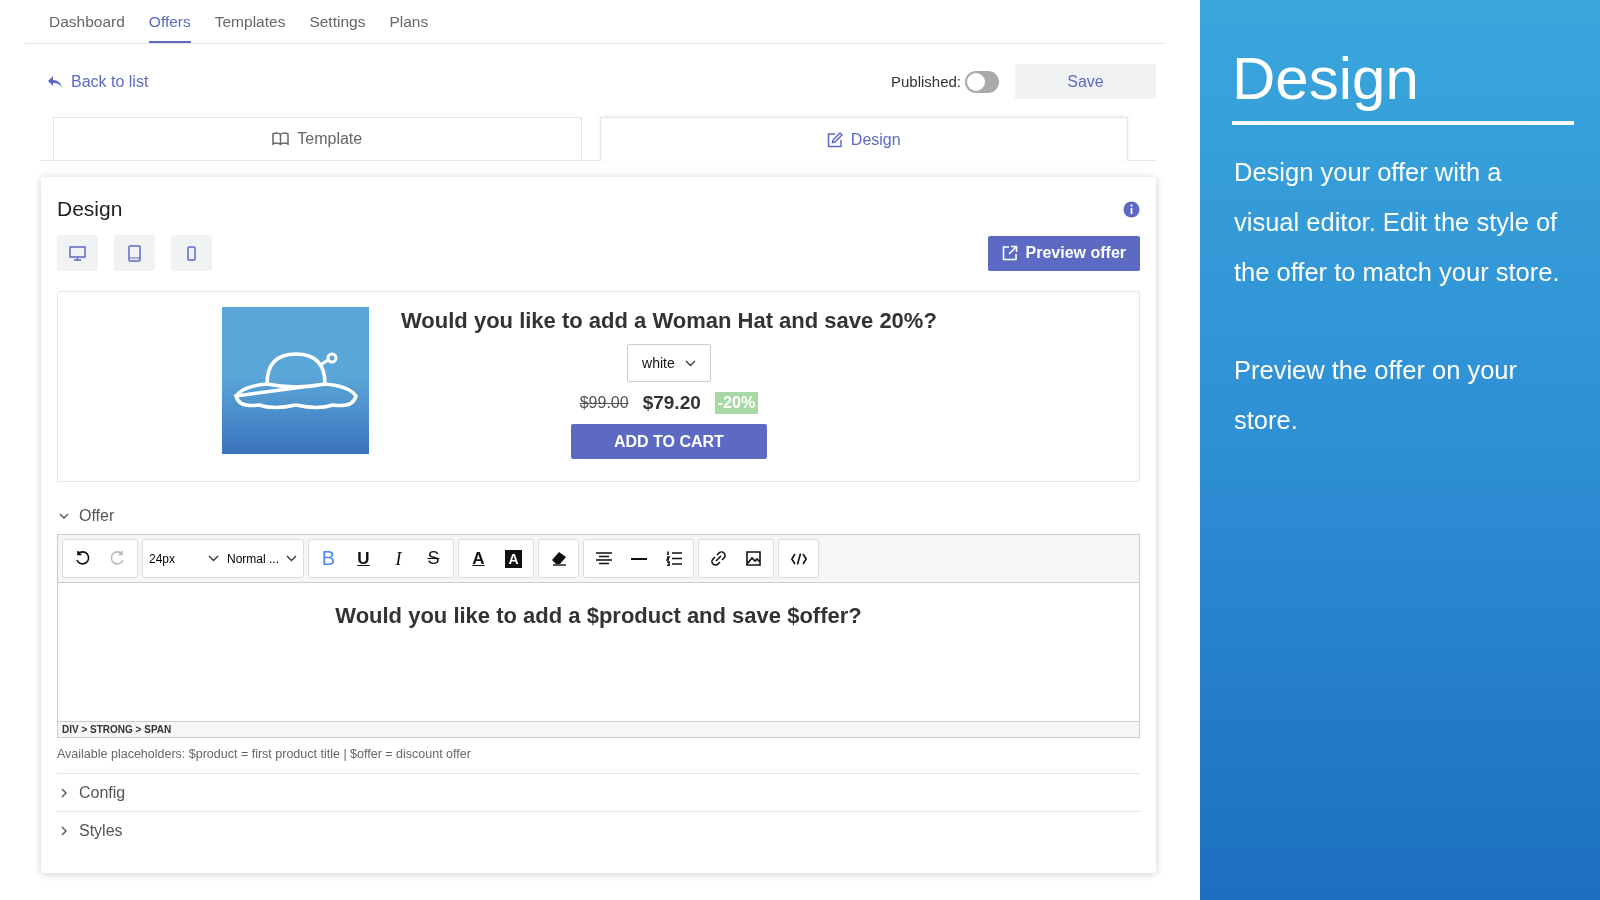  I want to click on horizontal-rule-icon, so click(638, 558).